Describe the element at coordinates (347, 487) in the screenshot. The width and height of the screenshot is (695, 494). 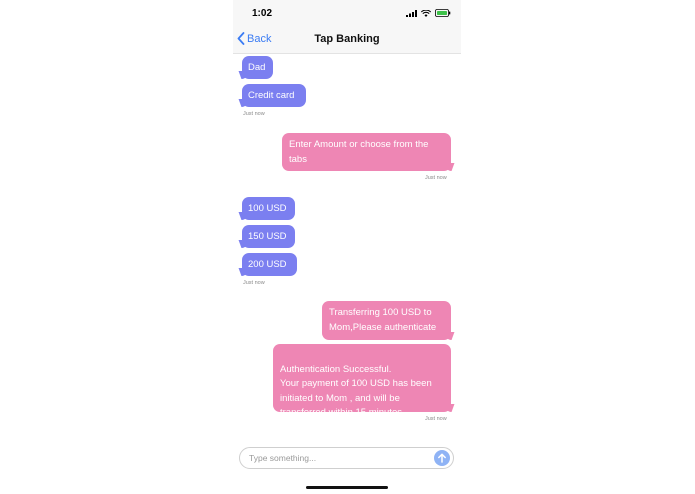
I see `home-indicator` at that location.